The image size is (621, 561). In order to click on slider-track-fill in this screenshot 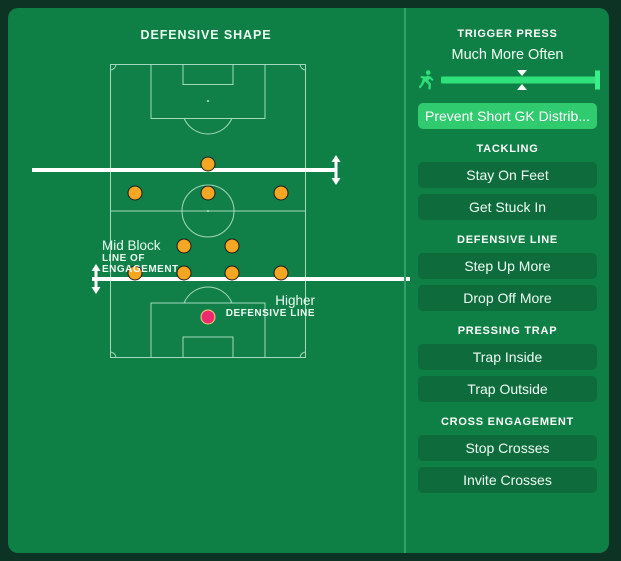, I will do `click(520, 80)`.